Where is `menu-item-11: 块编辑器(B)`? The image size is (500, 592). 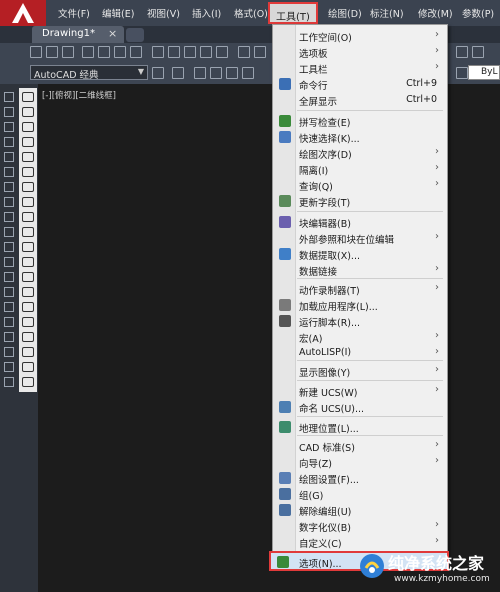 menu-item-11: 块编辑器(B) is located at coordinates (360, 222).